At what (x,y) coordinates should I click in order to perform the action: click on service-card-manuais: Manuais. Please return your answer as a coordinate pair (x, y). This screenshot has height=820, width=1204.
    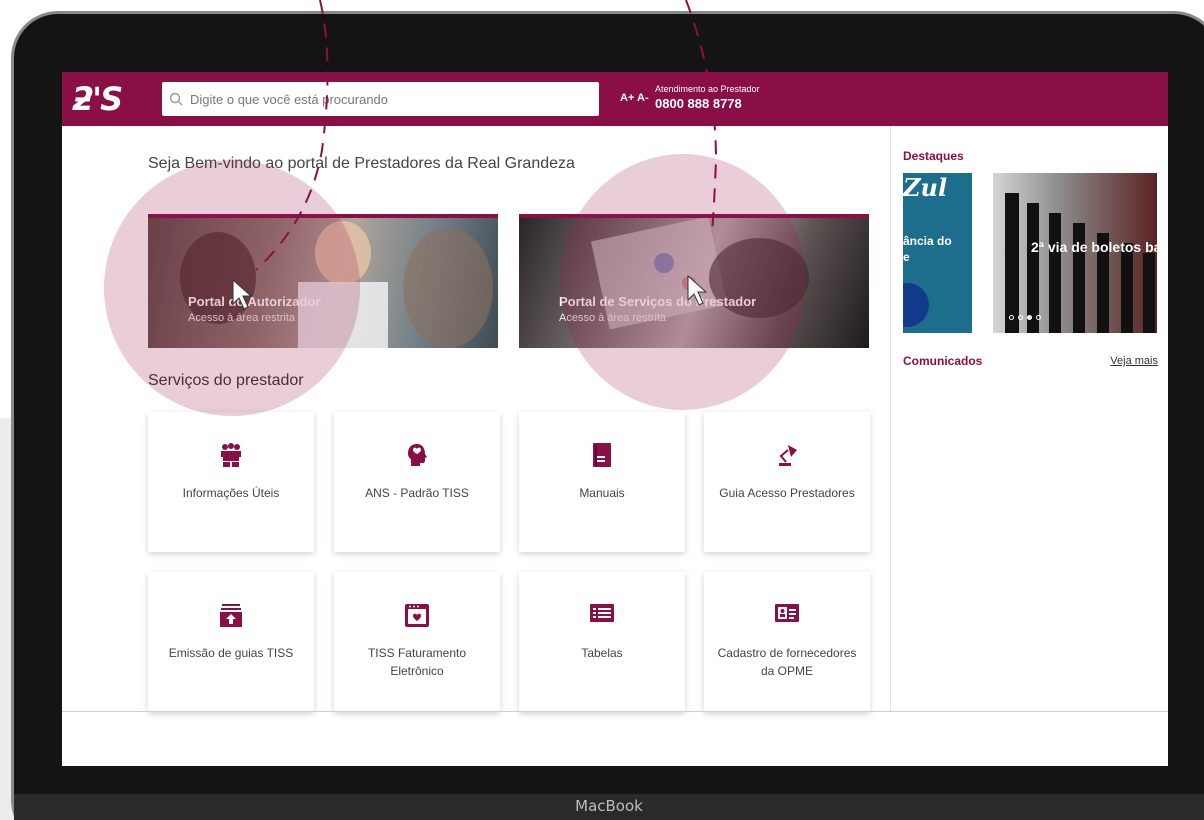
    Looking at the image, I should click on (602, 482).